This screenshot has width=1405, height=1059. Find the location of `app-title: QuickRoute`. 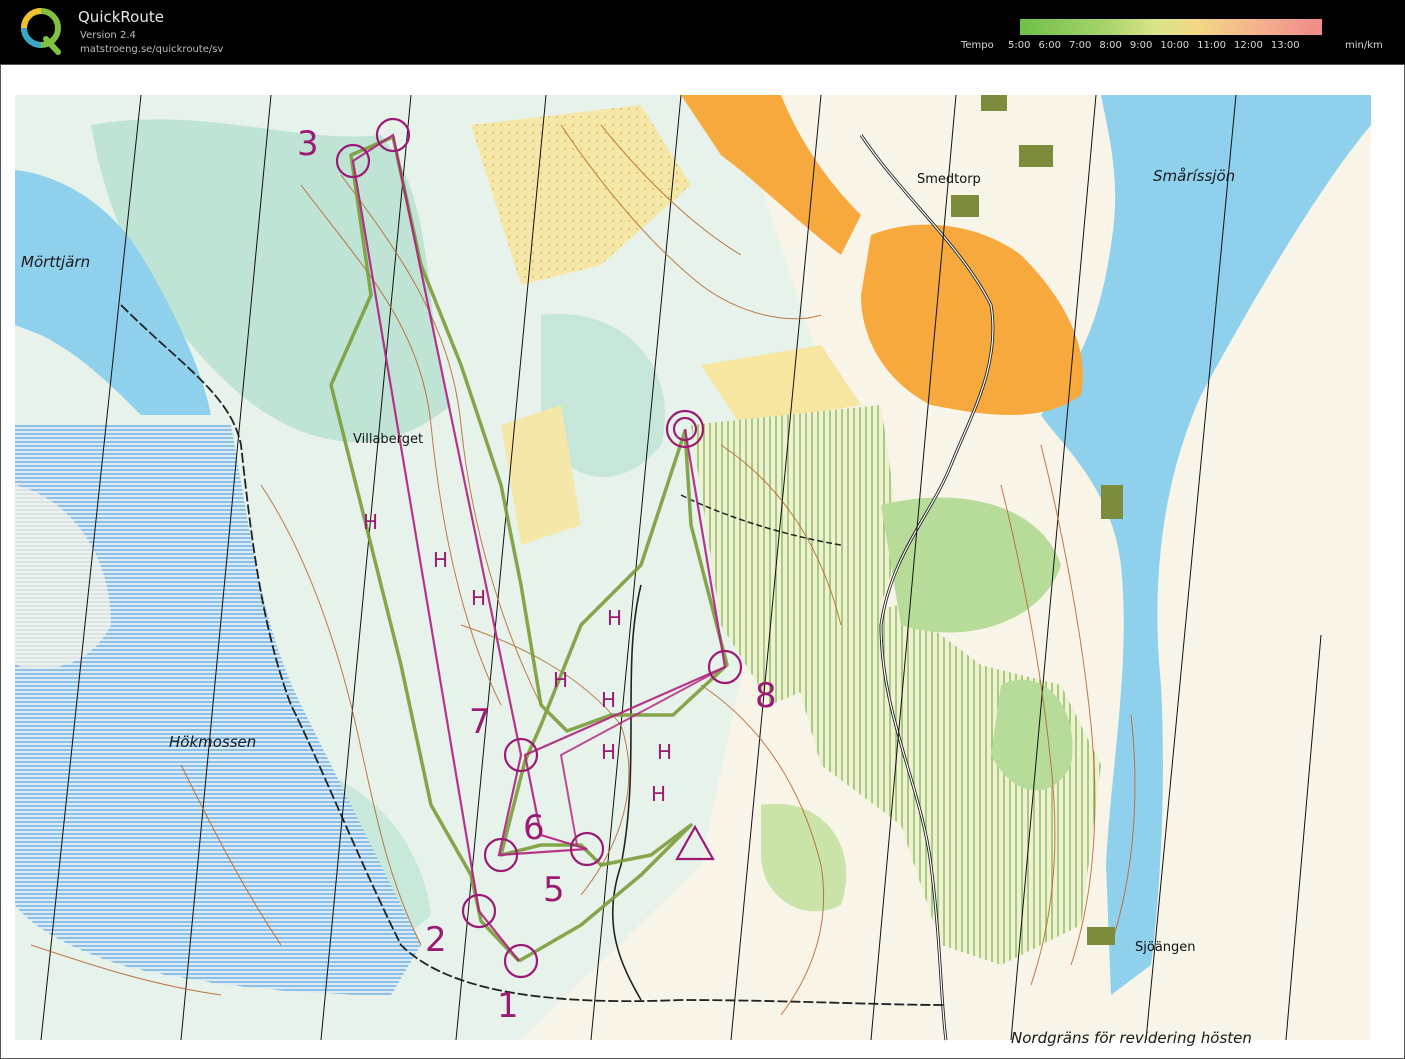

app-title: QuickRoute is located at coordinates (121, 17).